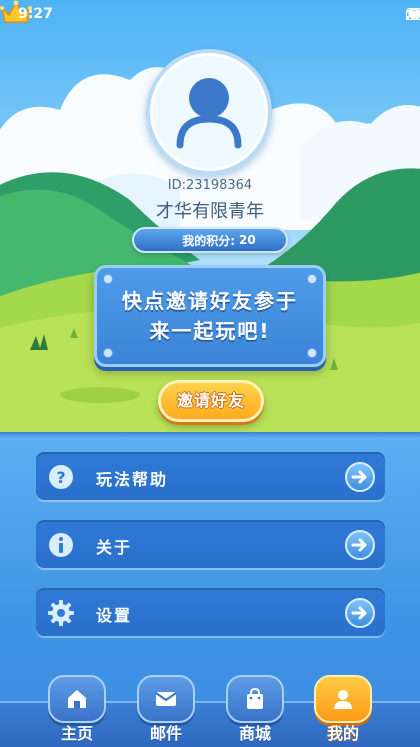  What do you see at coordinates (132, 479) in the screenshot?
I see `menu-item-label: 玩法帮助` at bounding box center [132, 479].